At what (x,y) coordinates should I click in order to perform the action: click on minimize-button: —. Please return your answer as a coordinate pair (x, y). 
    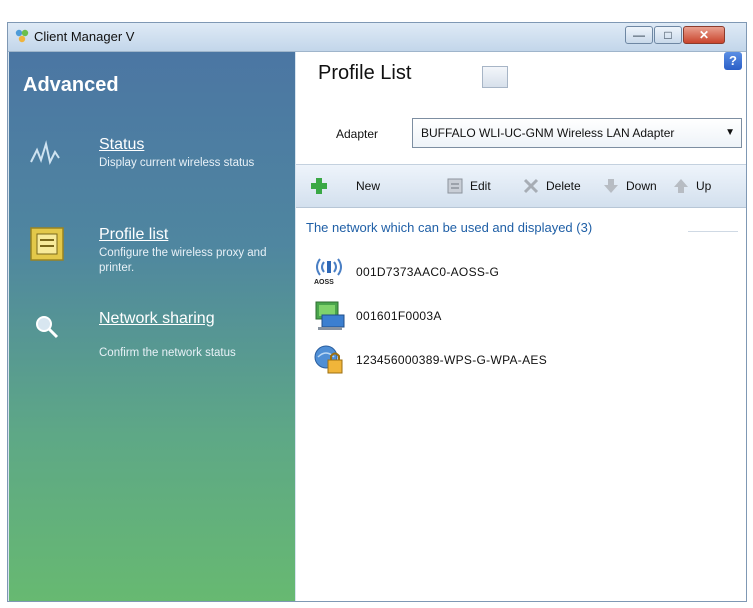
    Looking at the image, I should click on (639, 35).